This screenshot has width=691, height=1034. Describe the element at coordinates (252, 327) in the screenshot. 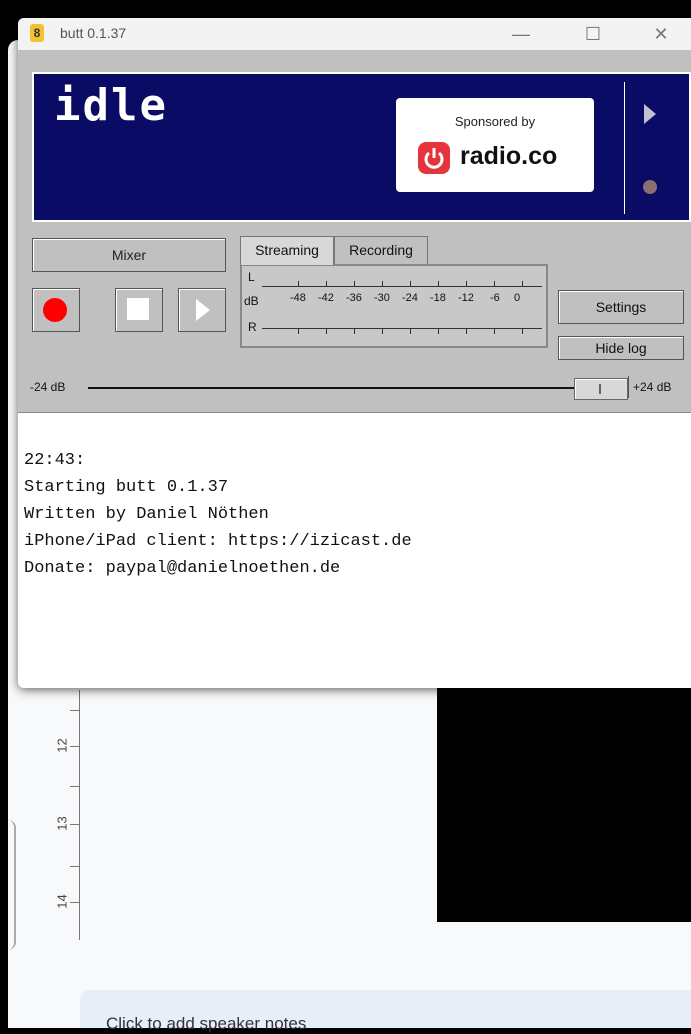

I see `vu-right-label: R` at that location.